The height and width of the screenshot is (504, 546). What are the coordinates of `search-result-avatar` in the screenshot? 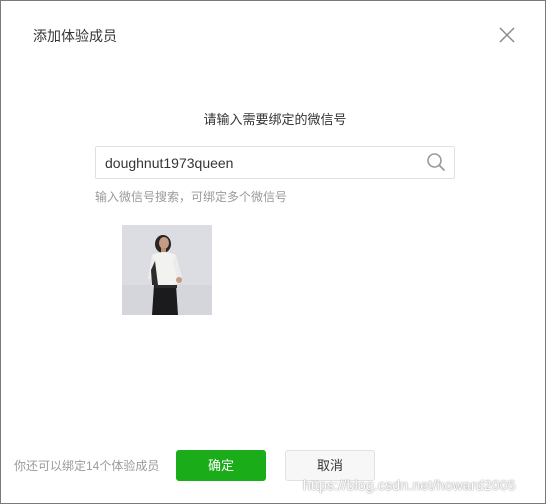 It's located at (167, 270).